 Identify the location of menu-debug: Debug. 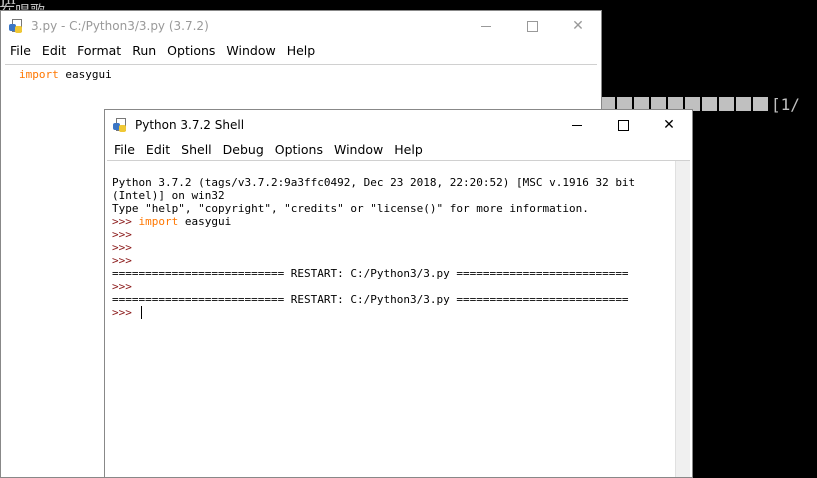
(244, 149).